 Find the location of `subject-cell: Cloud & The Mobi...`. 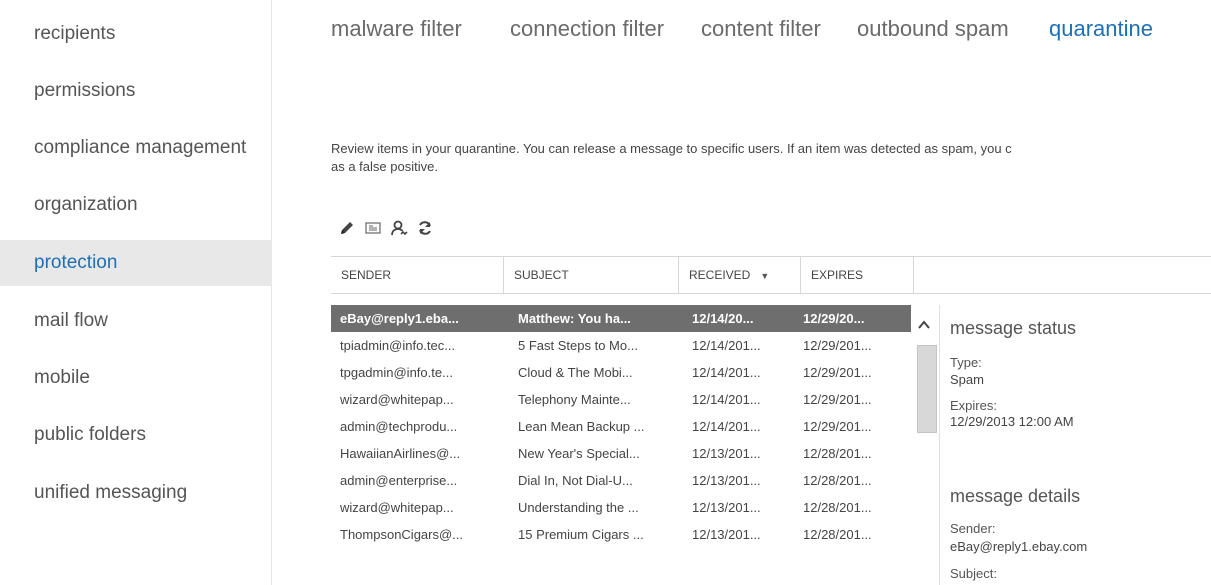

subject-cell: Cloud & The Mobi... is located at coordinates (575, 372).